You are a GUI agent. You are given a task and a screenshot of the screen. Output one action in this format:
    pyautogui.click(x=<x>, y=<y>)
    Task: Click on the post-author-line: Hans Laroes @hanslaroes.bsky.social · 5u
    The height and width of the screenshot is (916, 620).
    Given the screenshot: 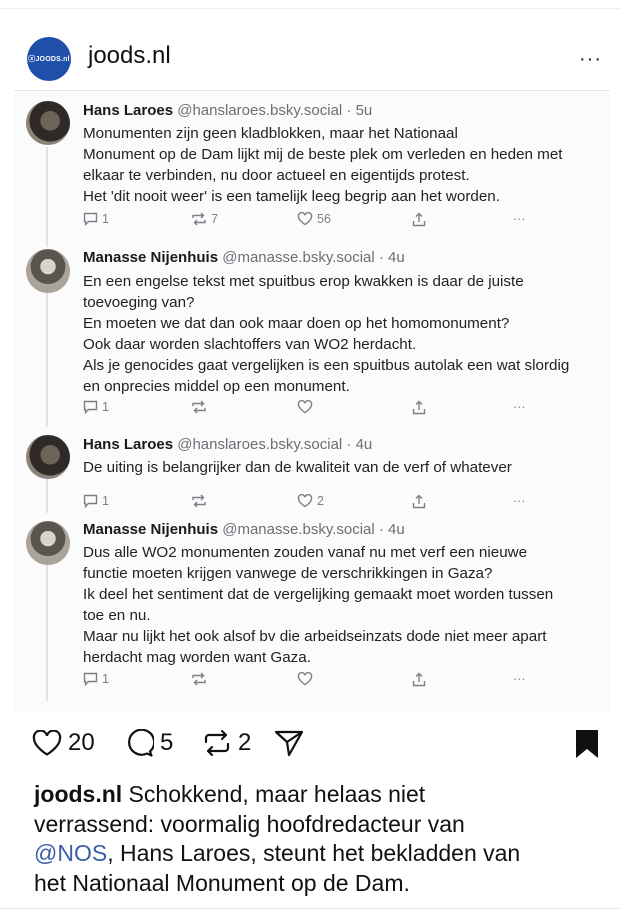 What is the action you would take?
    pyautogui.click(x=227, y=110)
    